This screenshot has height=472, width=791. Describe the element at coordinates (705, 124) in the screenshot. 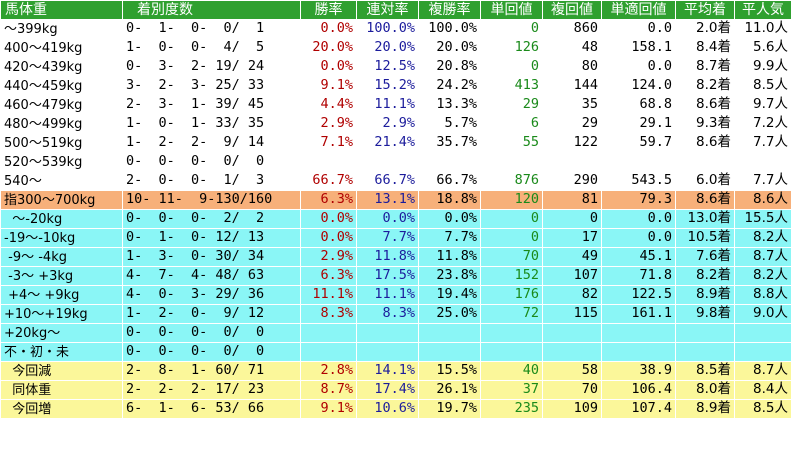

I see `average-finish-cell: 9.3着` at that location.